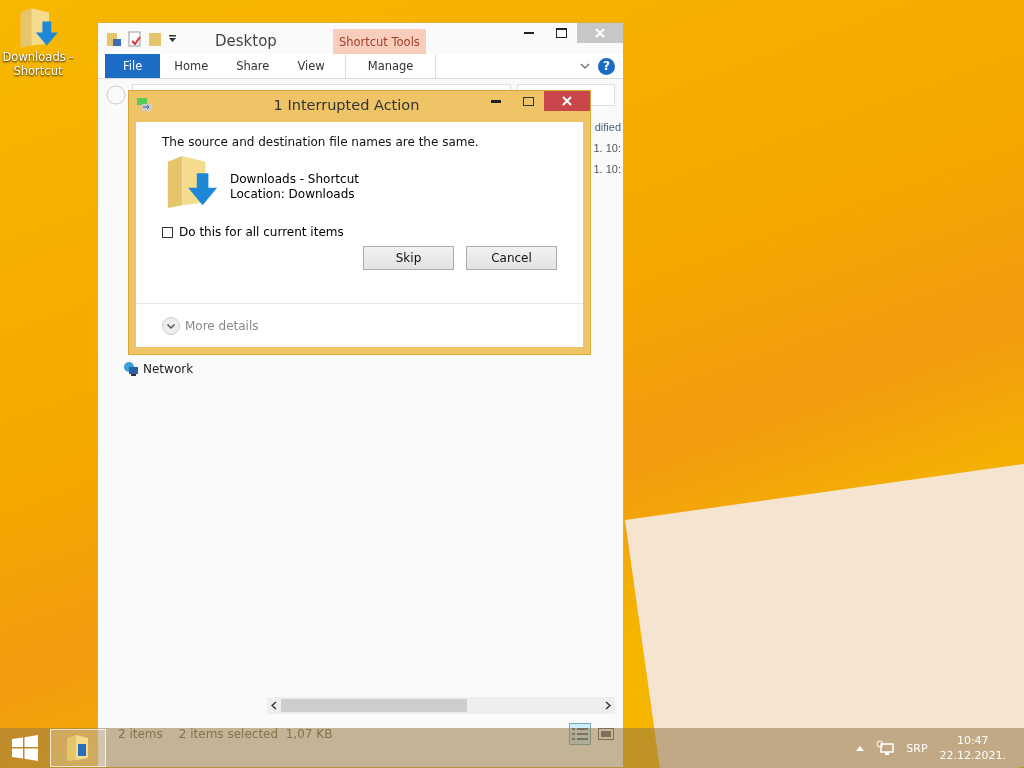  Describe the element at coordinates (293, 194) in the screenshot. I see `file-location: Location: Downloads` at that location.